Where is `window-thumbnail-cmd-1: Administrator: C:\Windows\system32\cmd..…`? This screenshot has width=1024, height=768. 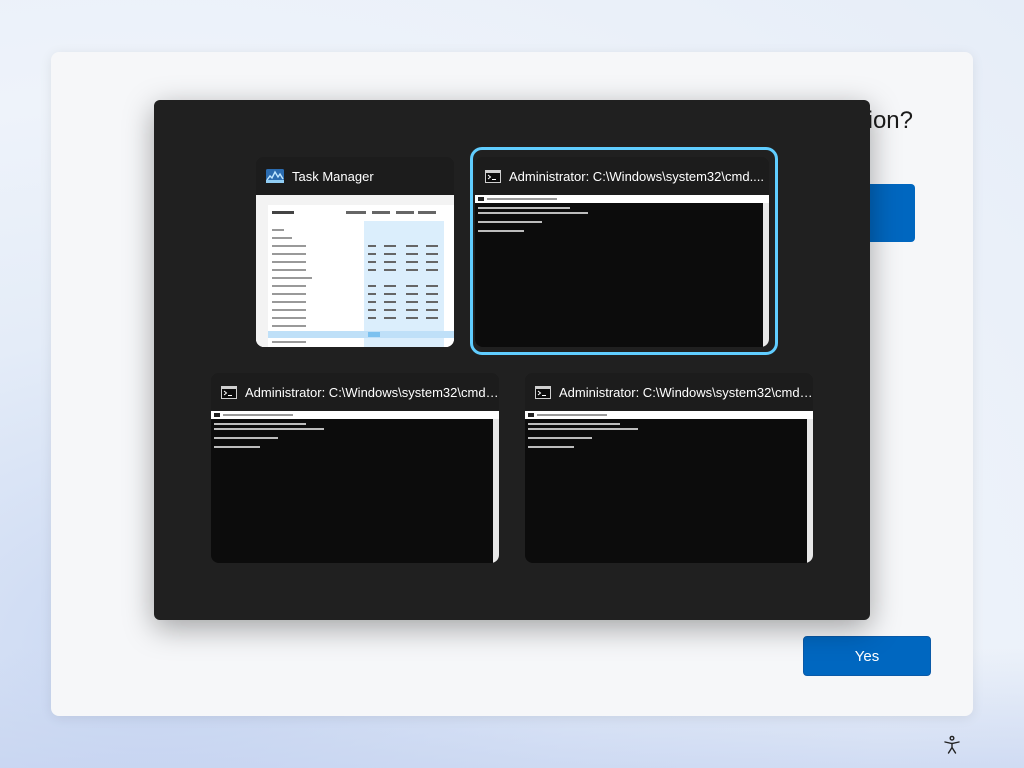 window-thumbnail-cmd-1: Administrator: C:\Windows\system32\cmd..… is located at coordinates (622, 252).